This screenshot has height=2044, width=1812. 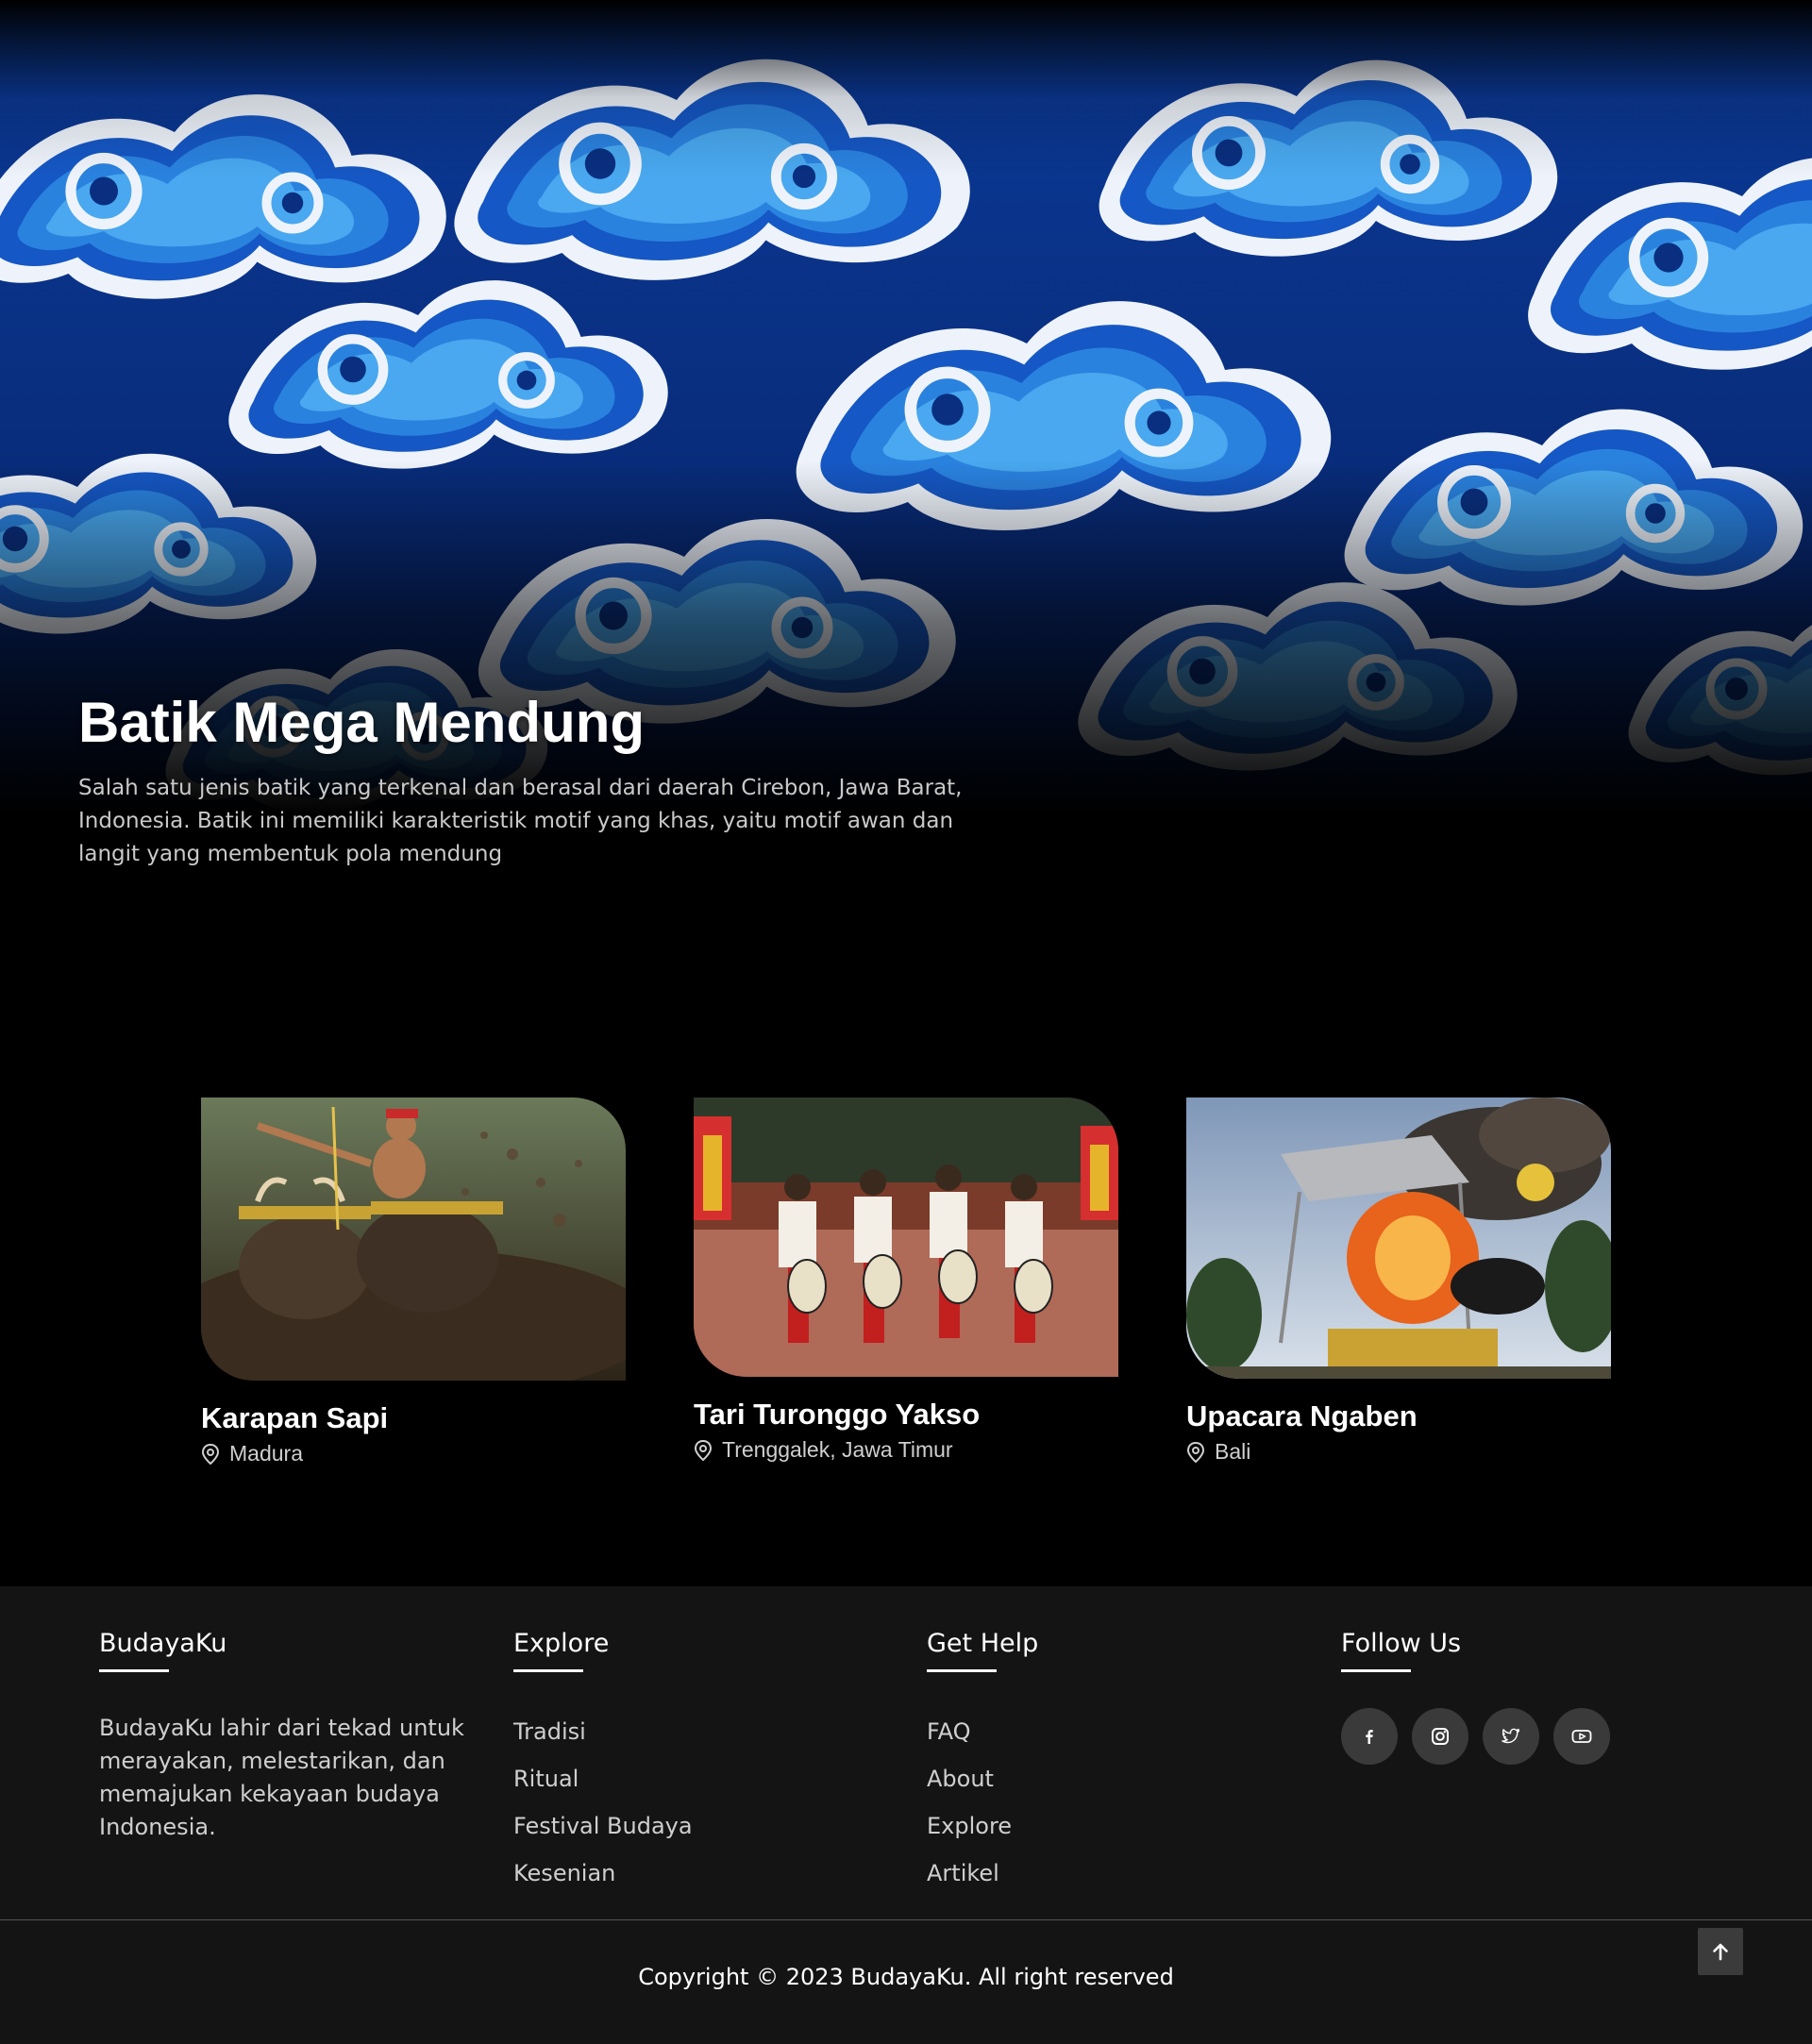 What do you see at coordinates (982, 1826) in the screenshot?
I see `footer-link-explore: Explore` at bounding box center [982, 1826].